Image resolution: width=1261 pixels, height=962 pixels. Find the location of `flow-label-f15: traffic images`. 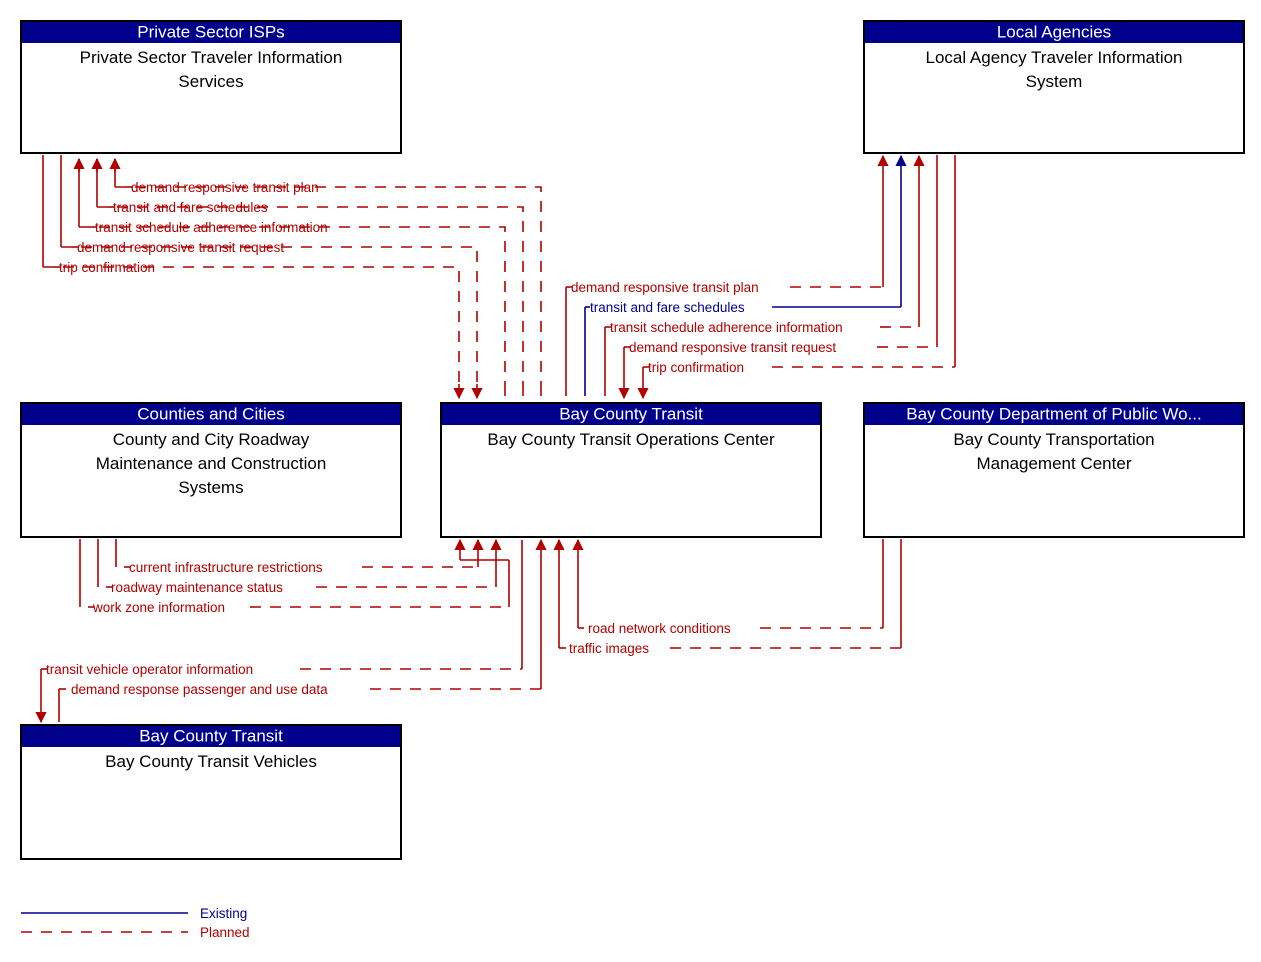

flow-label-f15: traffic images is located at coordinates (609, 648).